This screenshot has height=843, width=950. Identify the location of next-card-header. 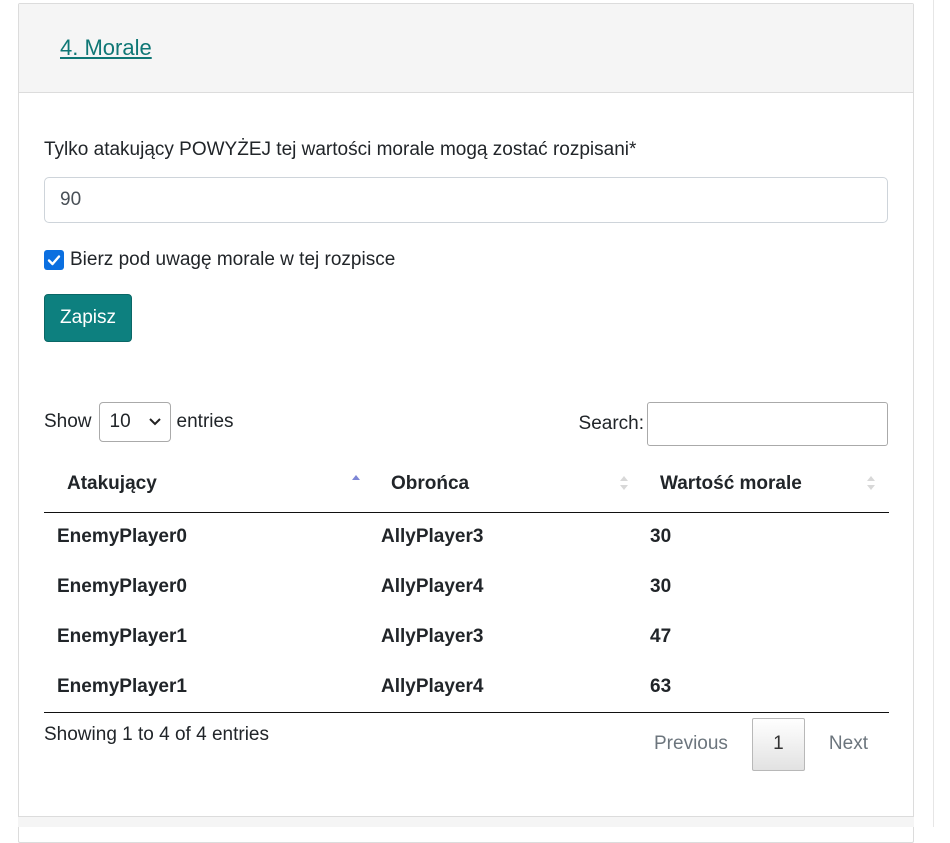
(466, 821).